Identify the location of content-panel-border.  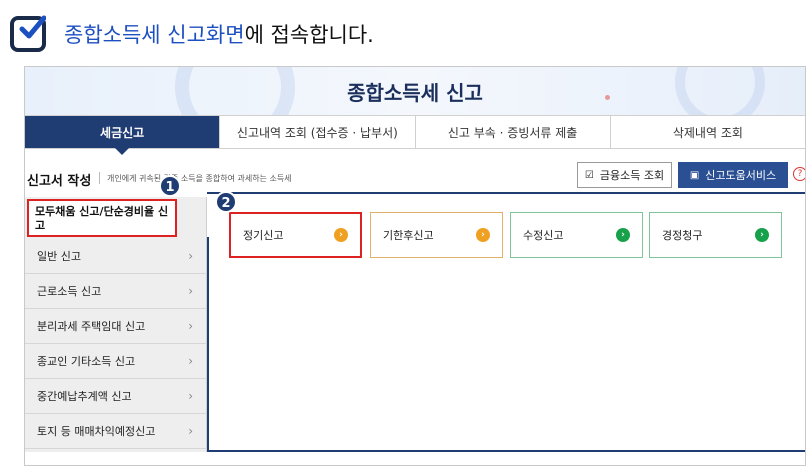
(208, 344).